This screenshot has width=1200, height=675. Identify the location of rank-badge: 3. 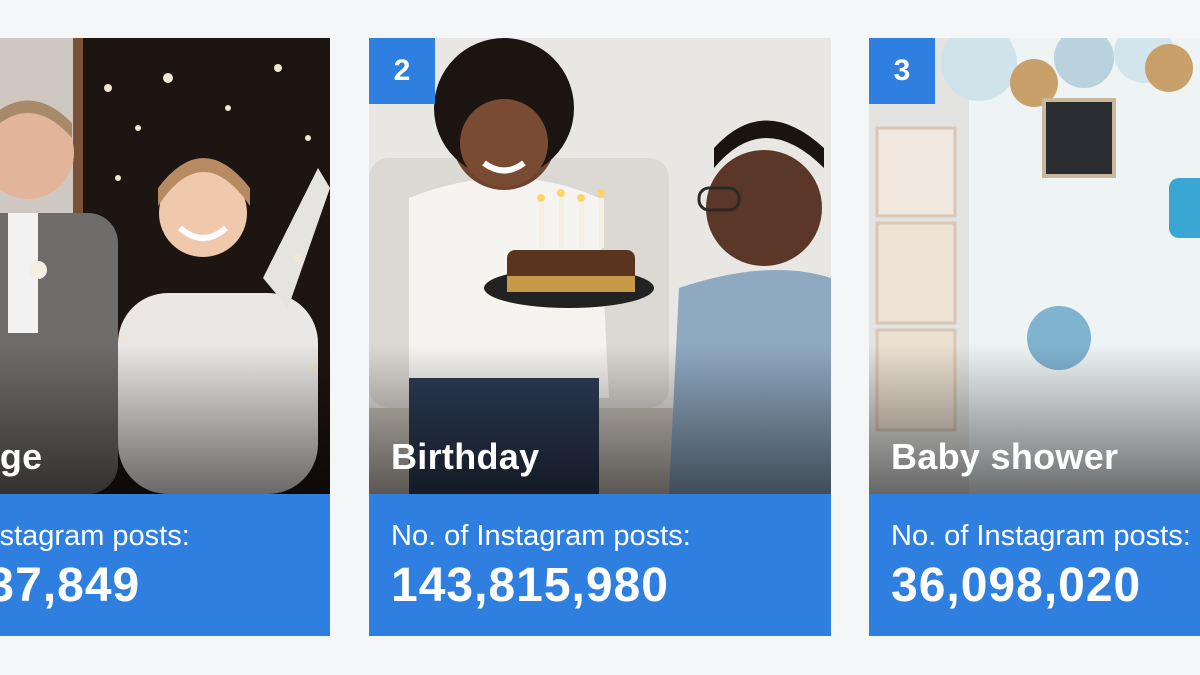
(902, 71).